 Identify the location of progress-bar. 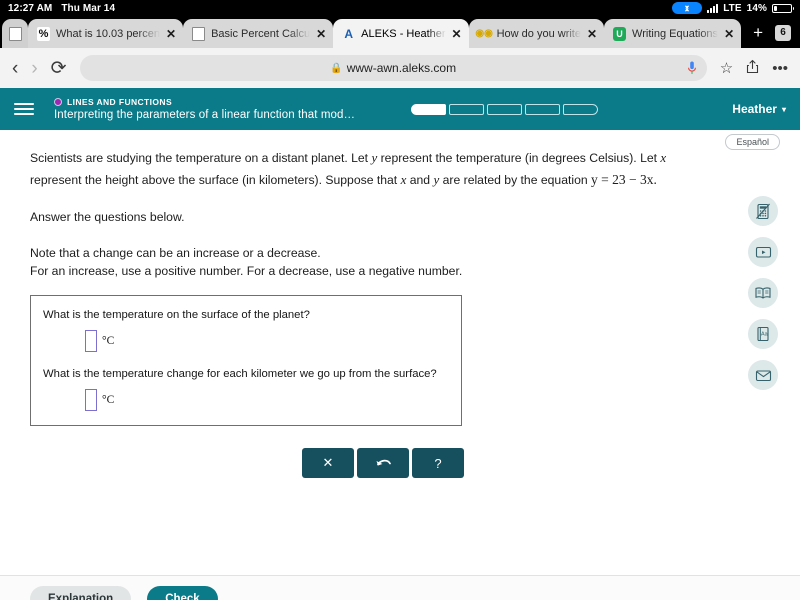
(505, 109).